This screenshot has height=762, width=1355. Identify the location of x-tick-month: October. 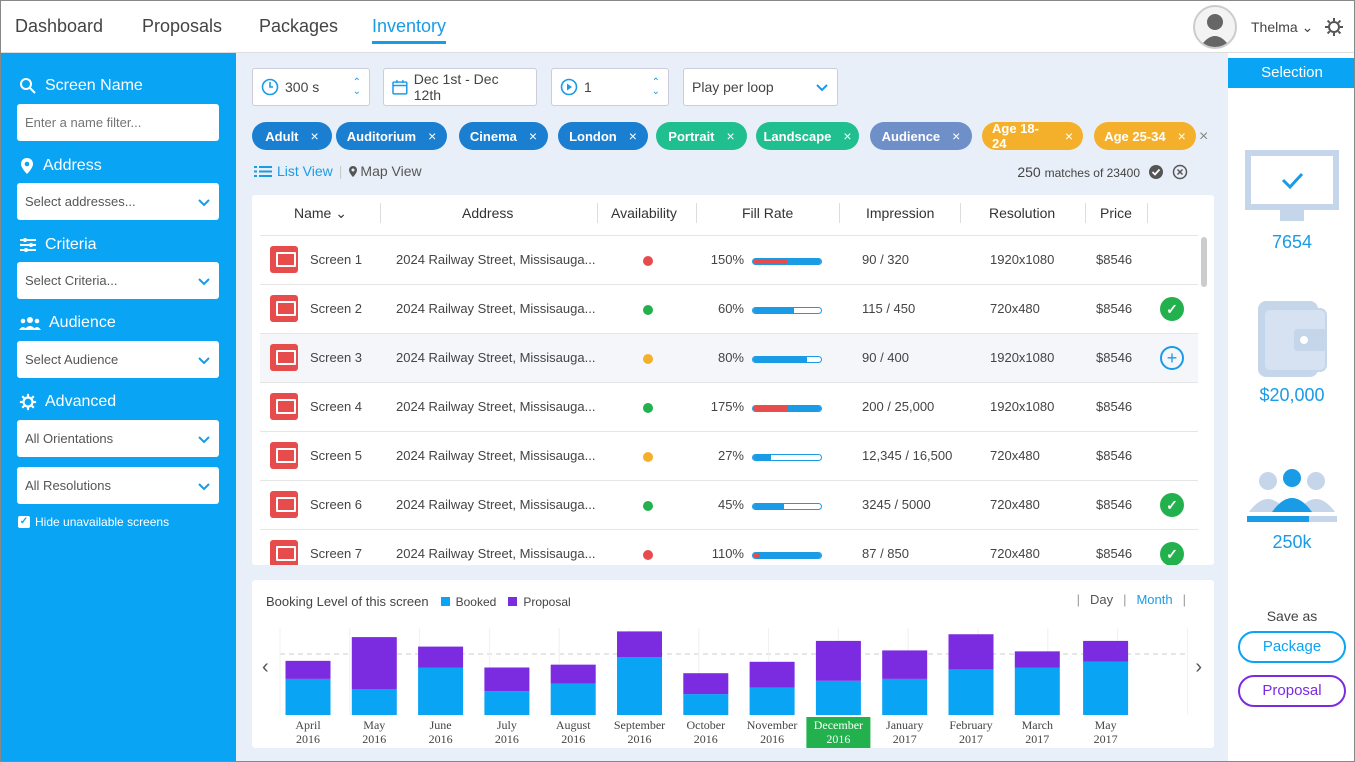
(705, 725).